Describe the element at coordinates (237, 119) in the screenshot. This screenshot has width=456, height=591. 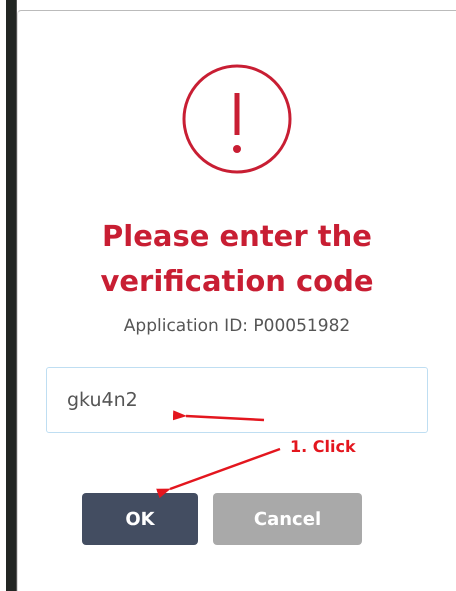
I see `warning-icon` at that location.